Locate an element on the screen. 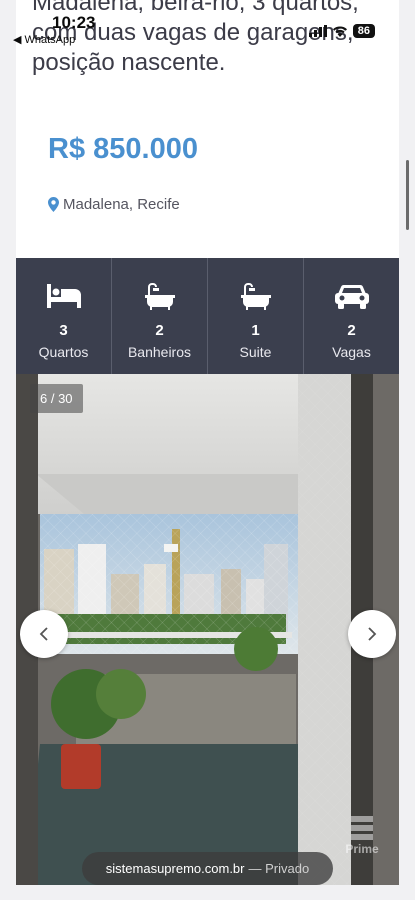  status-time: 10:23 is located at coordinates (74, 22).